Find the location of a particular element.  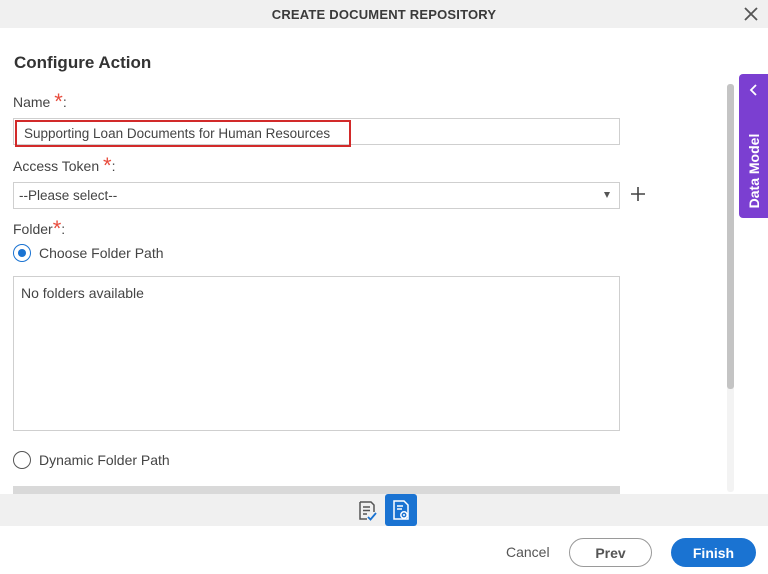

section-title: Configure Action is located at coordinates (83, 62).